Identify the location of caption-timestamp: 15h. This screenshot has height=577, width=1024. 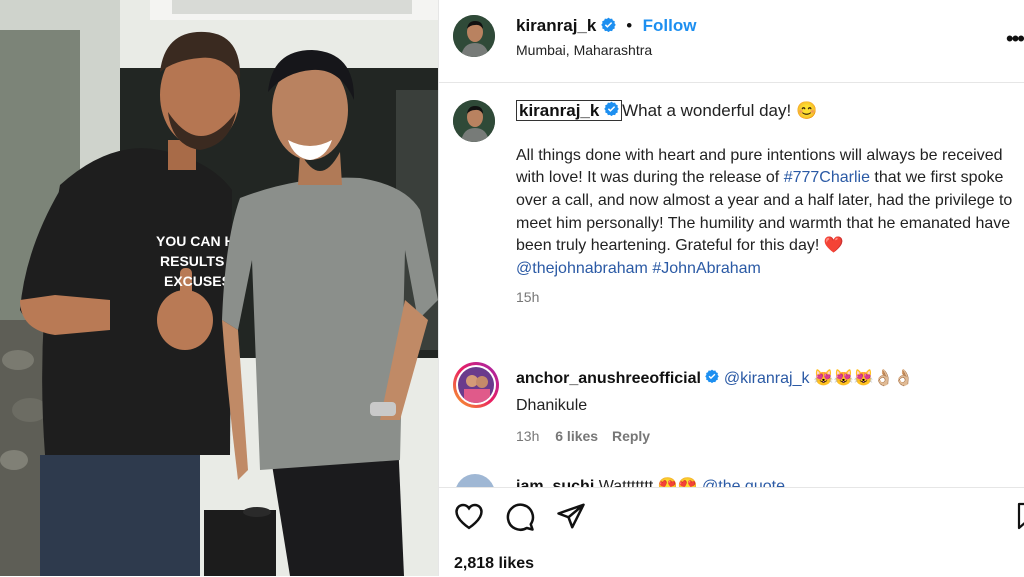
(768, 297).